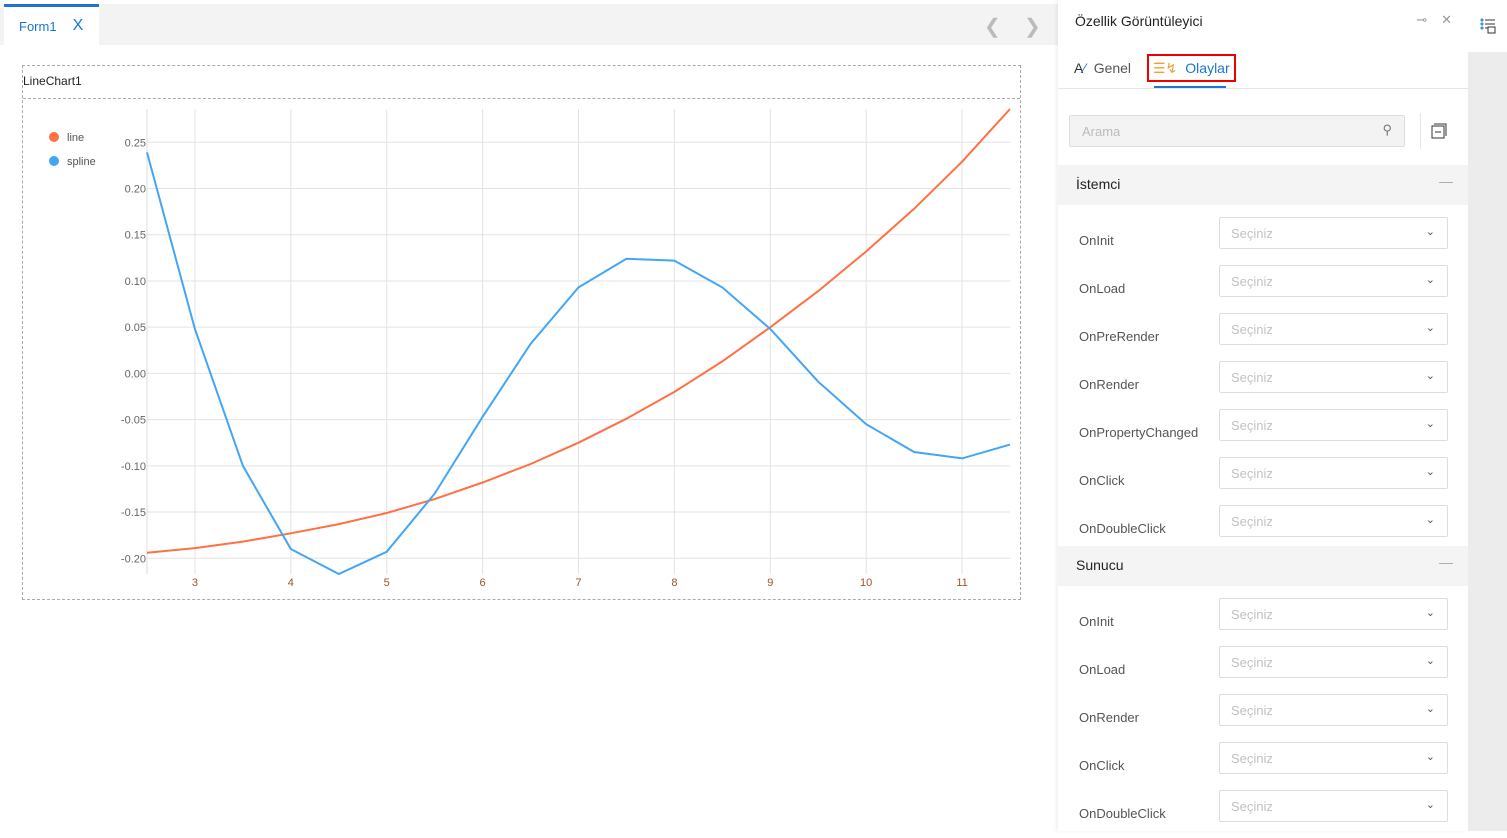 The width and height of the screenshot is (1507, 838). I want to click on section-title: Sunucu, so click(1100, 565).